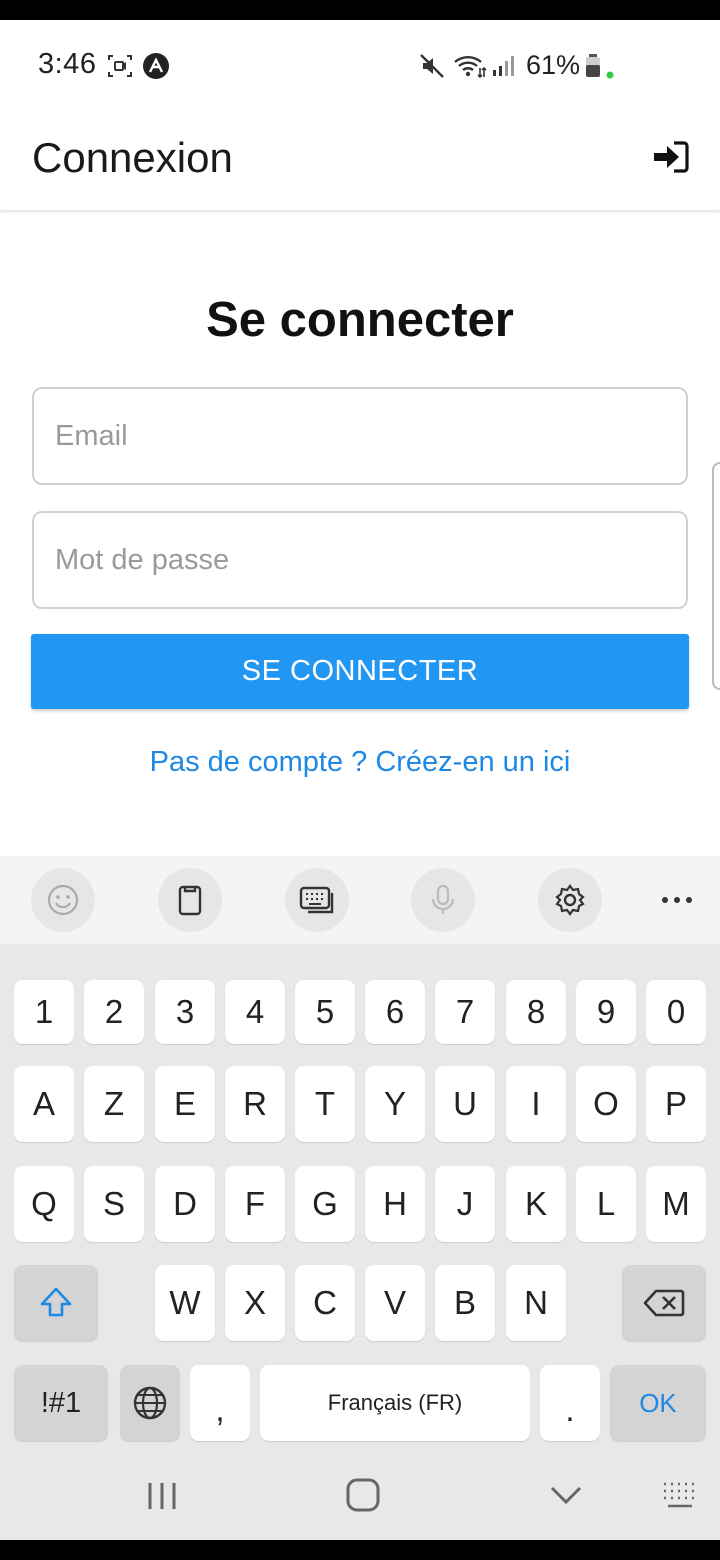  Describe the element at coordinates (610, 75) in the screenshot. I see `green-dot-icon` at that location.